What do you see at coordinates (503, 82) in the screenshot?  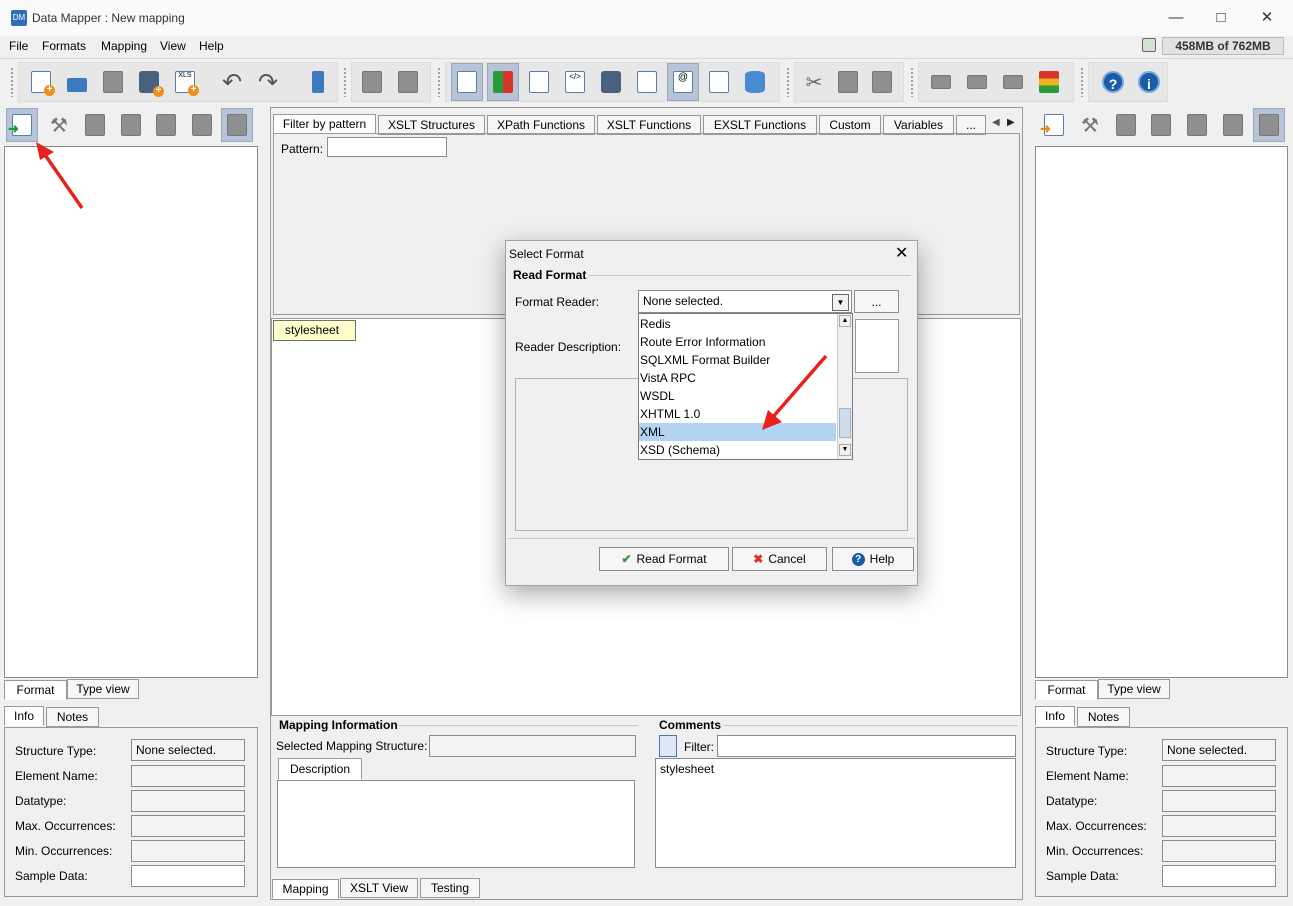 I see `color-grid-button` at bounding box center [503, 82].